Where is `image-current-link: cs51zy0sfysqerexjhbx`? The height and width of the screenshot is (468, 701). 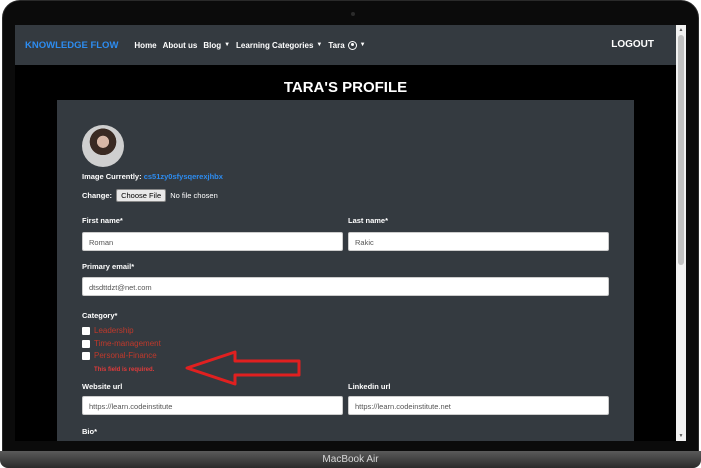
image-current-link: cs51zy0sfysqerexjhbx is located at coordinates (183, 176).